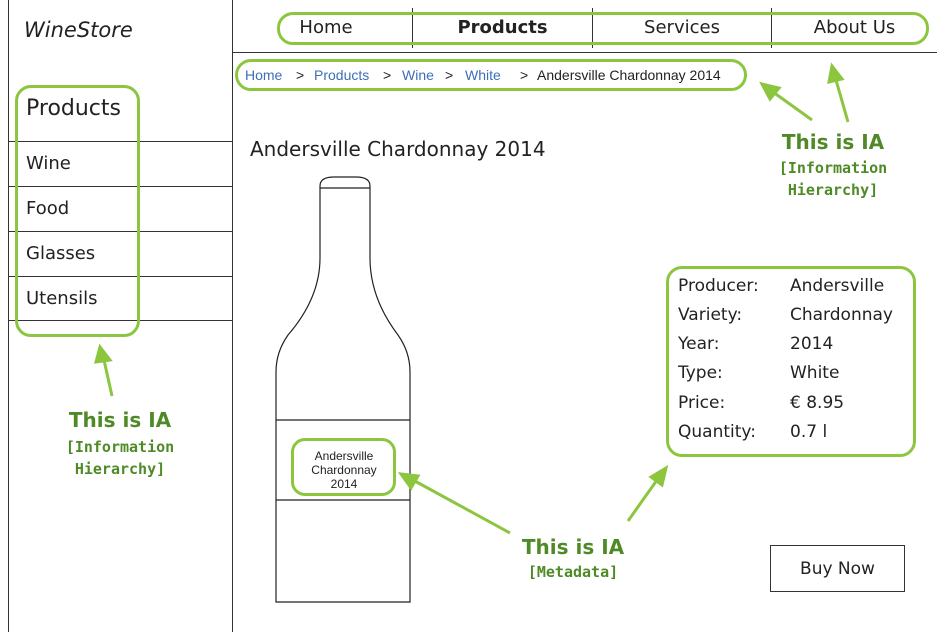  Describe the element at coordinates (343, 467) in the screenshot. I see `highlight-bottle-label` at that location.